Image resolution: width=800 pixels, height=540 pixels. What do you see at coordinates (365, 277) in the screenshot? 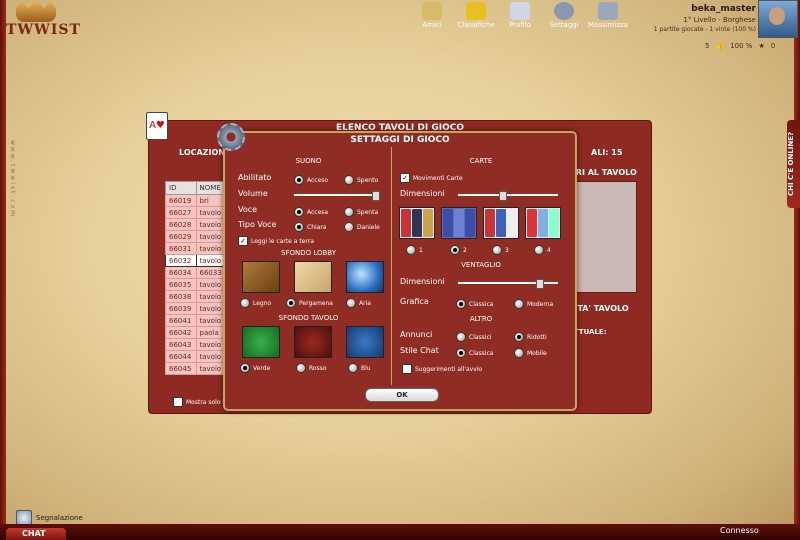
I see `lobby-aria-thumb` at bounding box center [365, 277].